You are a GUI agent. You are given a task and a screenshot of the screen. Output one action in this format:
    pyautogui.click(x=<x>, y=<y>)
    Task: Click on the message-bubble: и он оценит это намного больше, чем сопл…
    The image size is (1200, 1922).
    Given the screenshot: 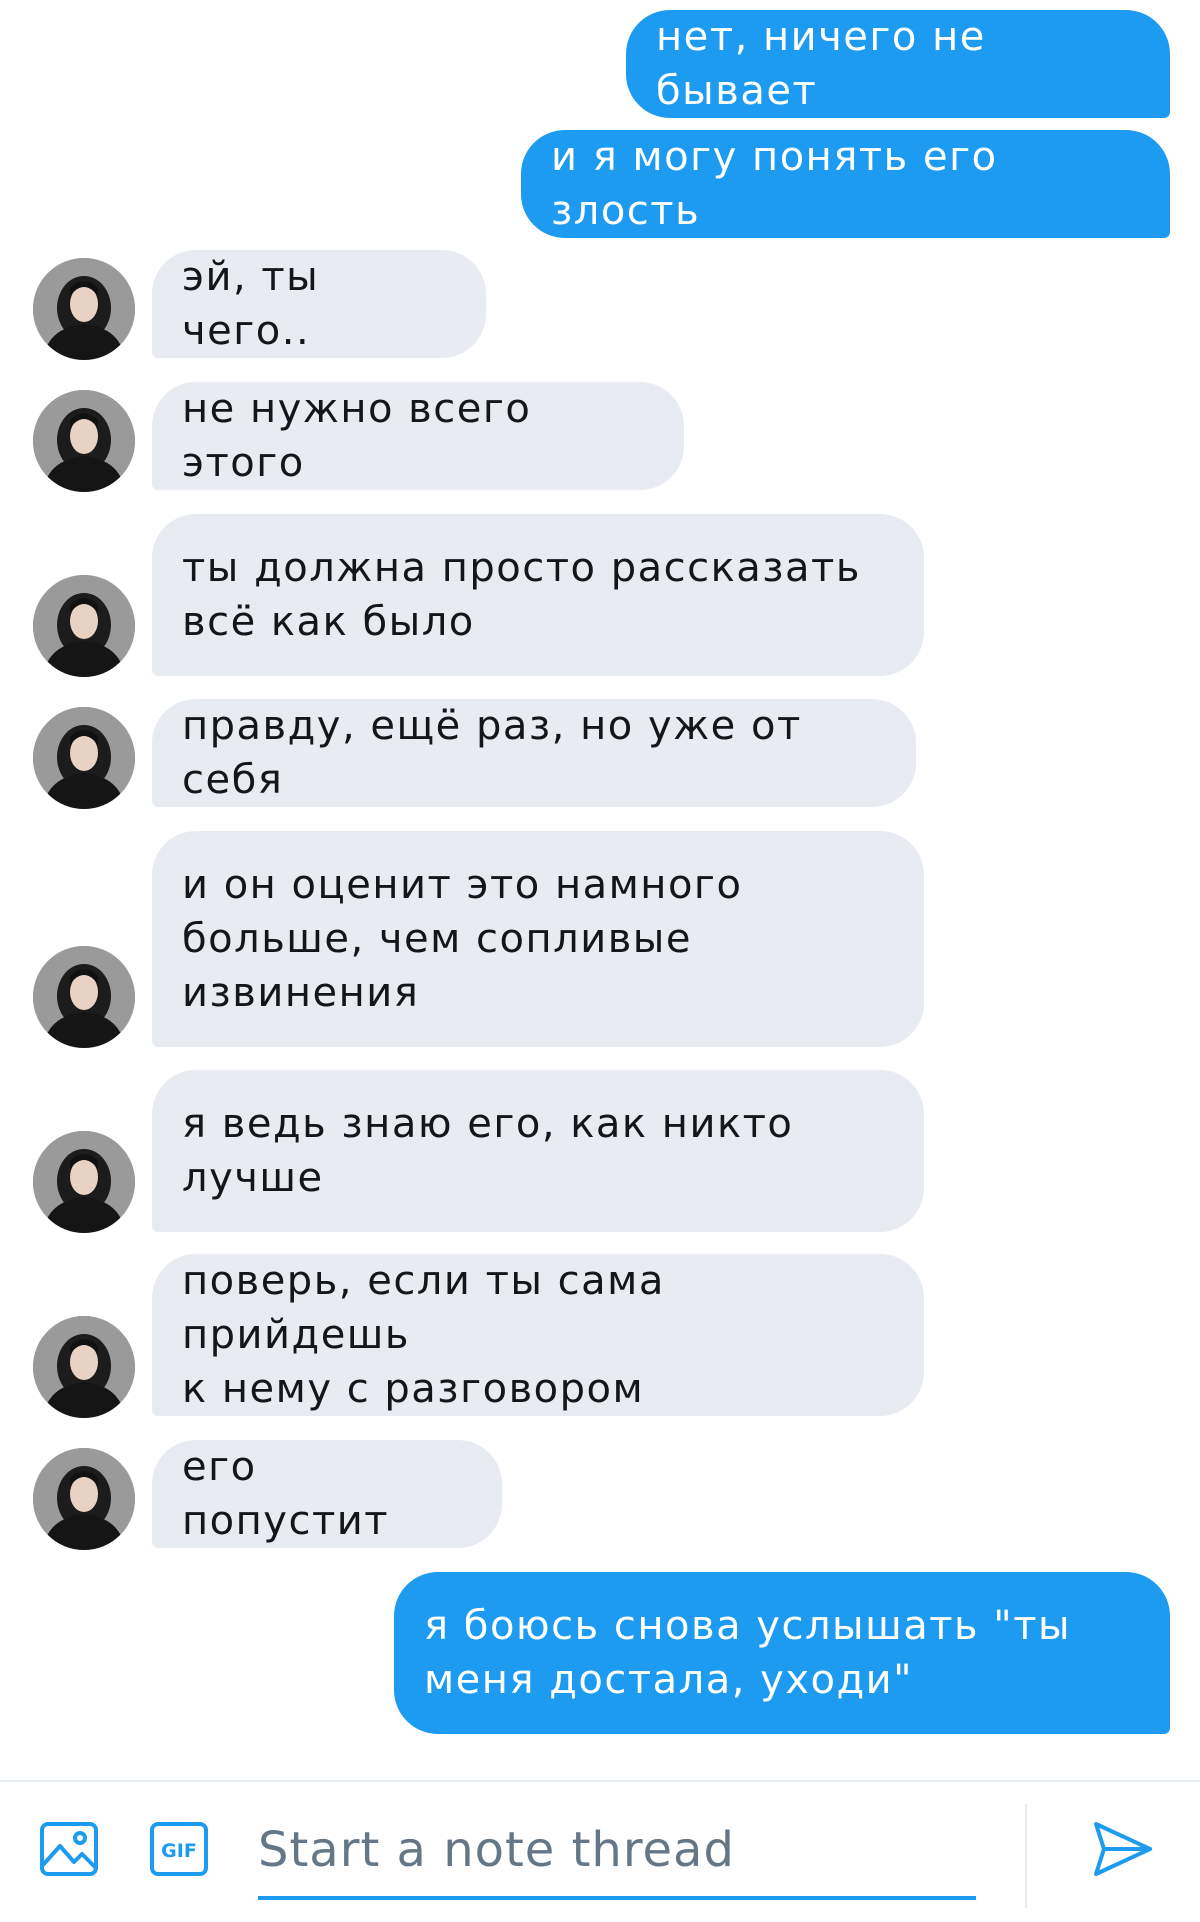 What is the action you would take?
    pyautogui.click(x=538, y=939)
    